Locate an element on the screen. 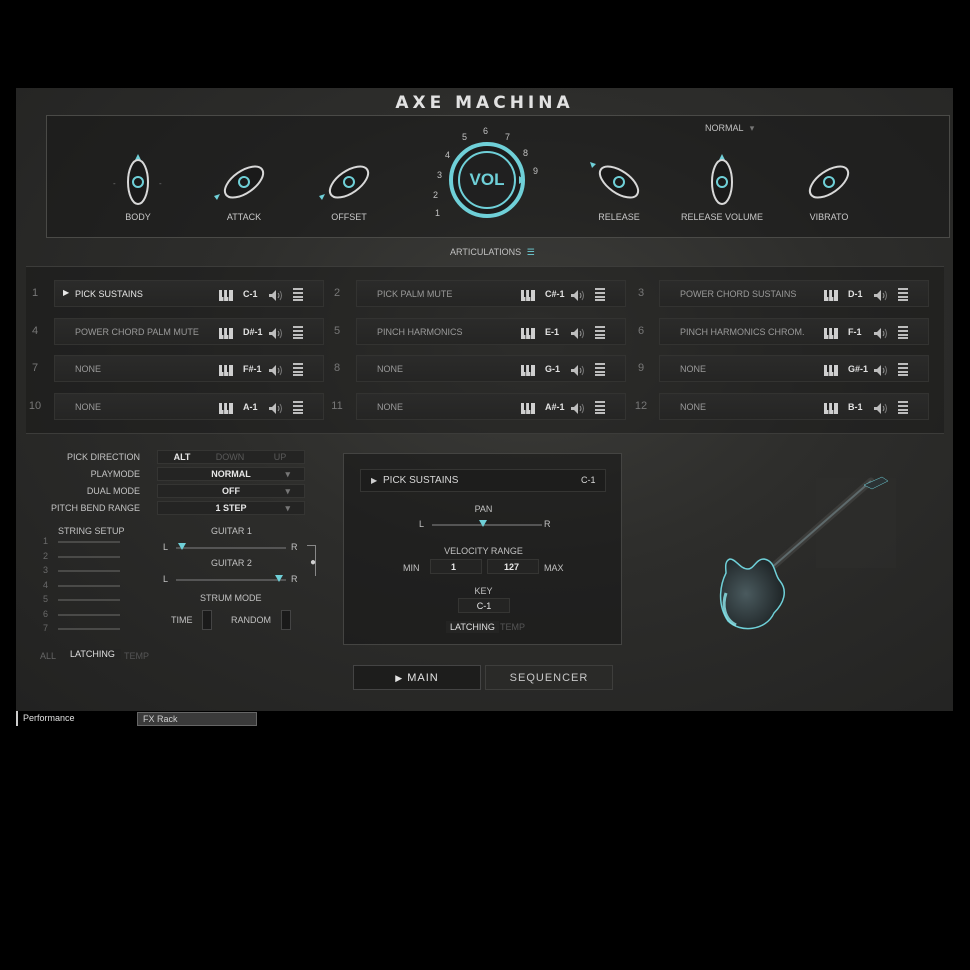 The height and width of the screenshot is (970, 970). articulation-slot: PICK PALM MUTE C#-1 is located at coordinates (491, 293).